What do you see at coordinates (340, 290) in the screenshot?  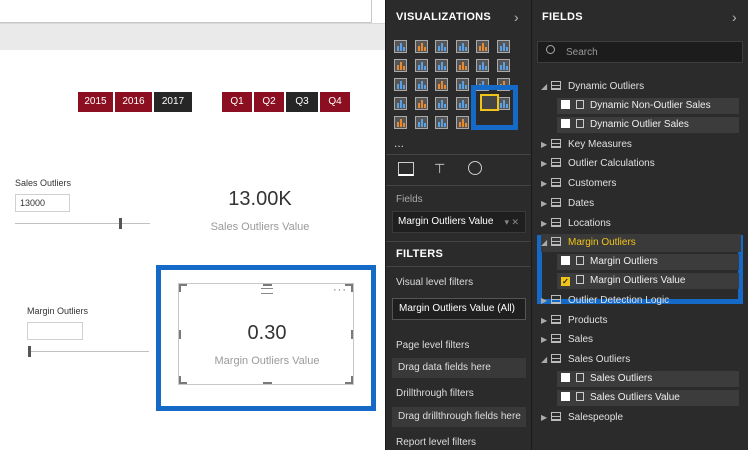 I see `more-options-icon: ···` at bounding box center [340, 290].